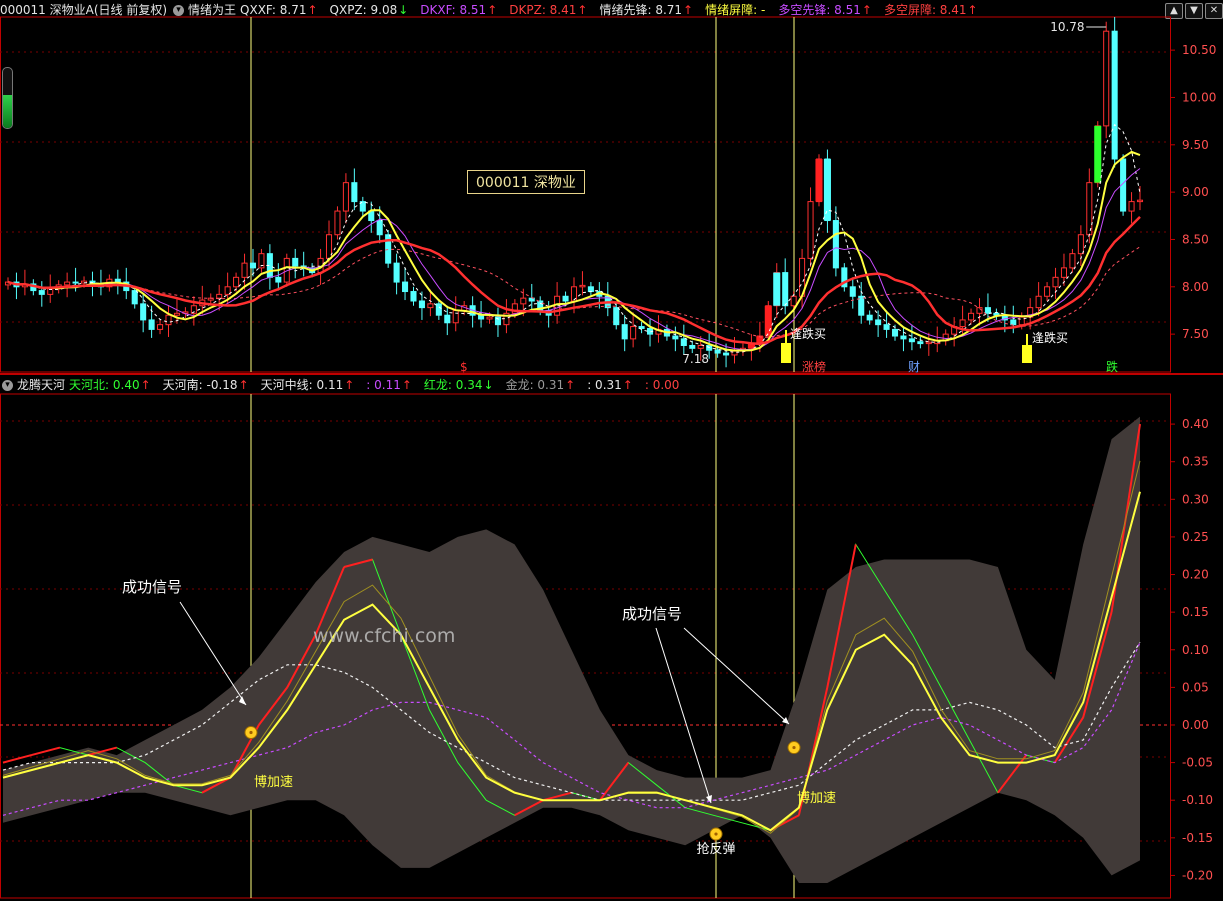 This screenshot has height=901, width=1223. Describe the element at coordinates (1199, 50) in the screenshot. I see `top-y-tick-label-6: 10.50` at that location.